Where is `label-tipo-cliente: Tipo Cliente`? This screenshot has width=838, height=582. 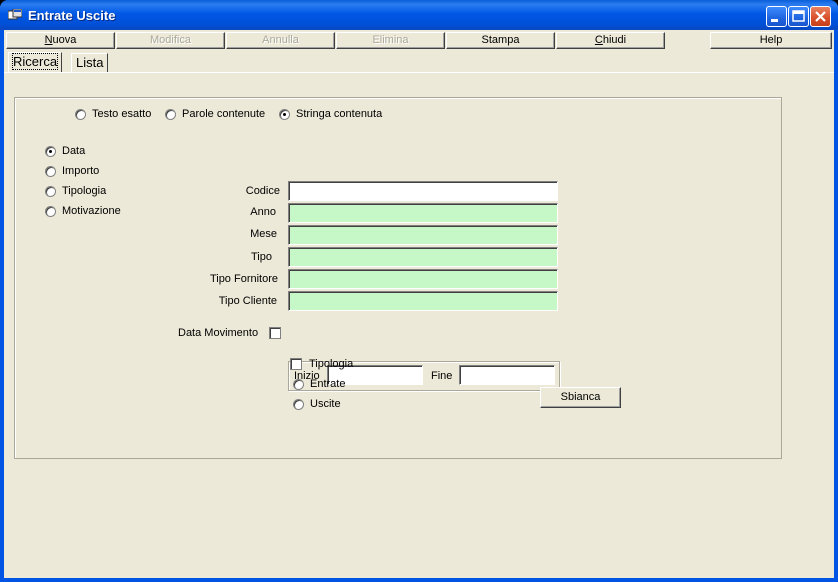
label-tipo-cliente: Tipo Cliente is located at coordinates (247, 301).